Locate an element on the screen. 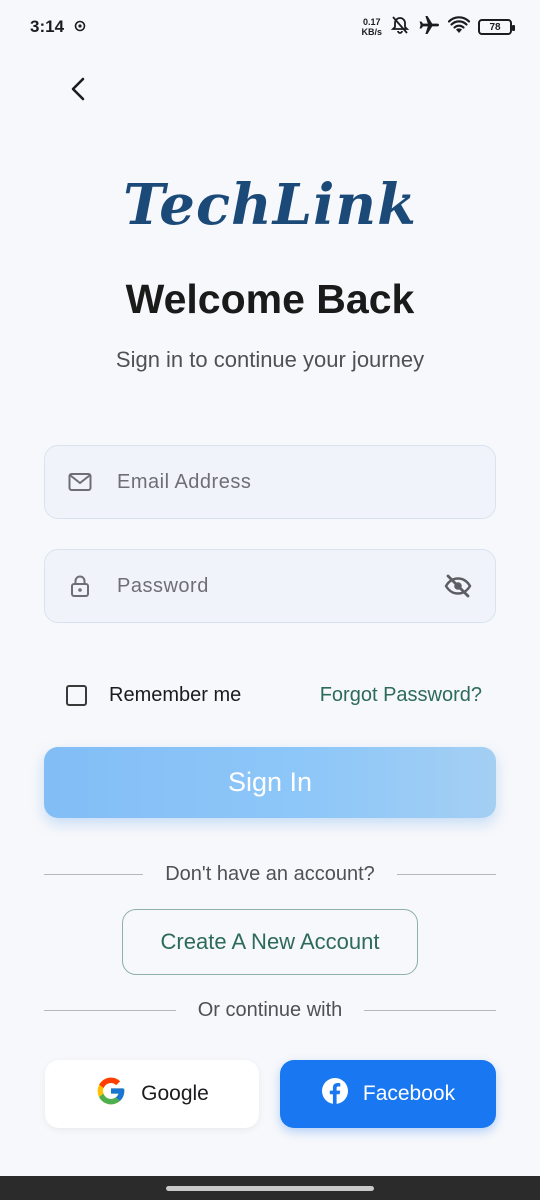 Image resolution: width=540 pixels, height=1200 pixels. email-field-container is located at coordinates (270, 482).